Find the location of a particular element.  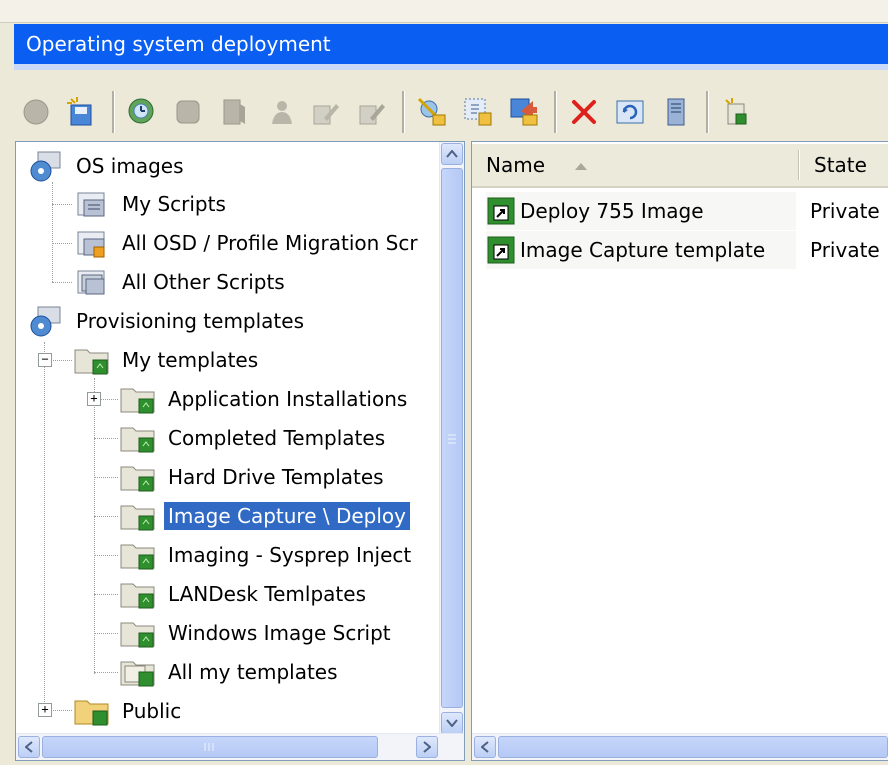

list-header: Name State is located at coordinates (680, 166).